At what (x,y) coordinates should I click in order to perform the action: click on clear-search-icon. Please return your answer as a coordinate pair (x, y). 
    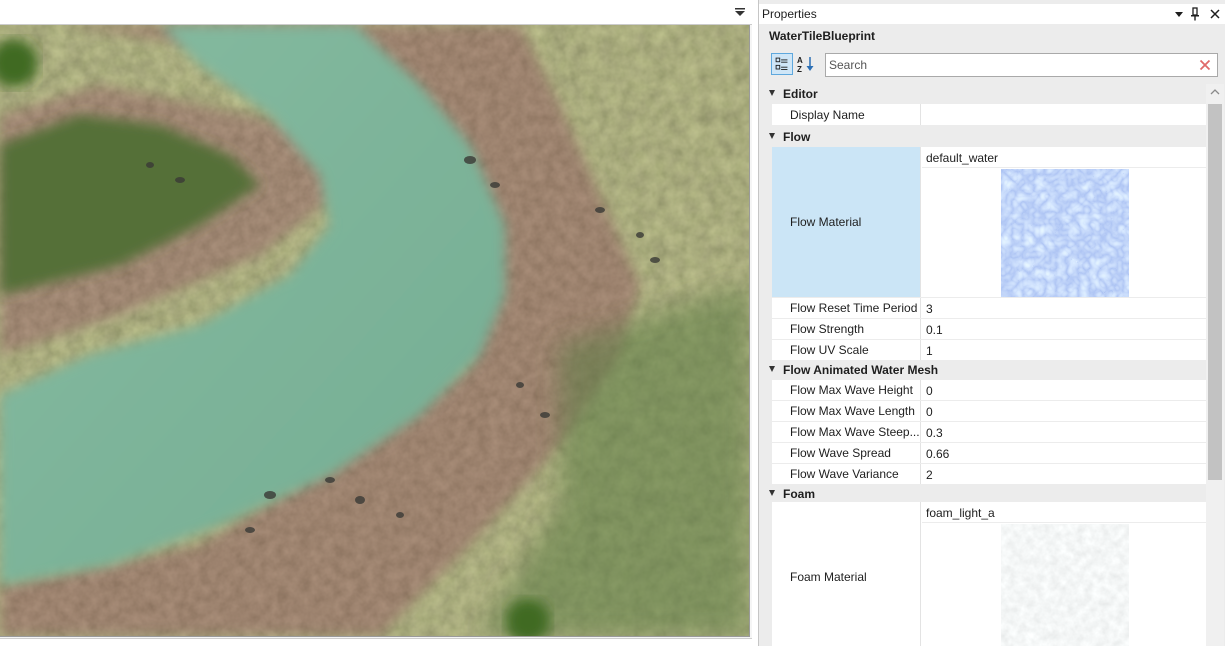
    Looking at the image, I should click on (1205, 65).